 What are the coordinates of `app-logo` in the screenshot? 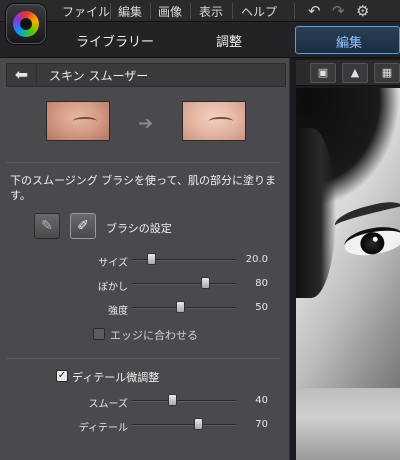 It's located at (26, 24).